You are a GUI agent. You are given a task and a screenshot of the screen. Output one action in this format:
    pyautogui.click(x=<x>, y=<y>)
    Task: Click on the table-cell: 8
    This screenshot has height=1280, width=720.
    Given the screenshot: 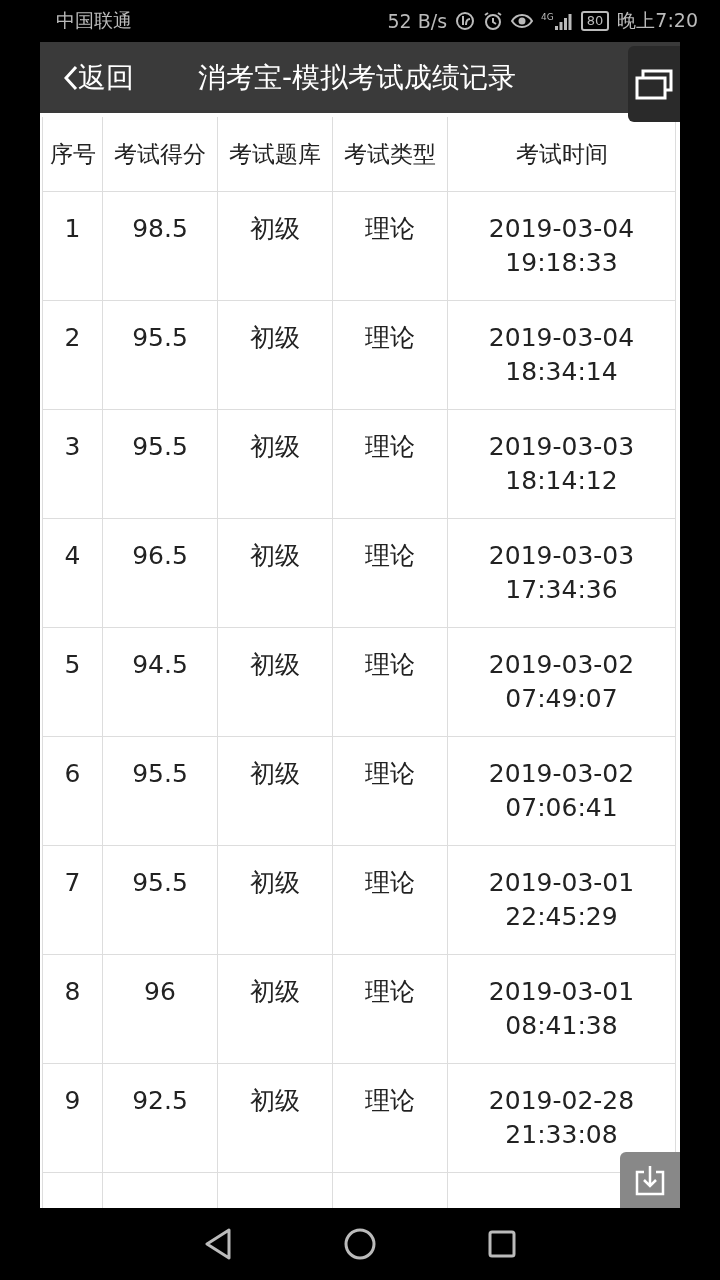 What is the action you would take?
    pyautogui.click(x=72, y=991)
    